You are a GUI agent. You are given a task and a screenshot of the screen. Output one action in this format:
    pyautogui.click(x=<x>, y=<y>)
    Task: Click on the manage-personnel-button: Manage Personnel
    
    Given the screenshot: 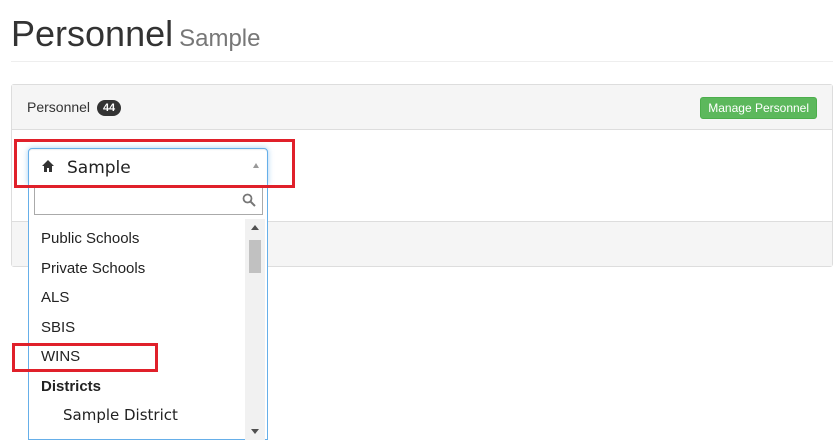 What is the action you would take?
    pyautogui.click(x=758, y=108)
    